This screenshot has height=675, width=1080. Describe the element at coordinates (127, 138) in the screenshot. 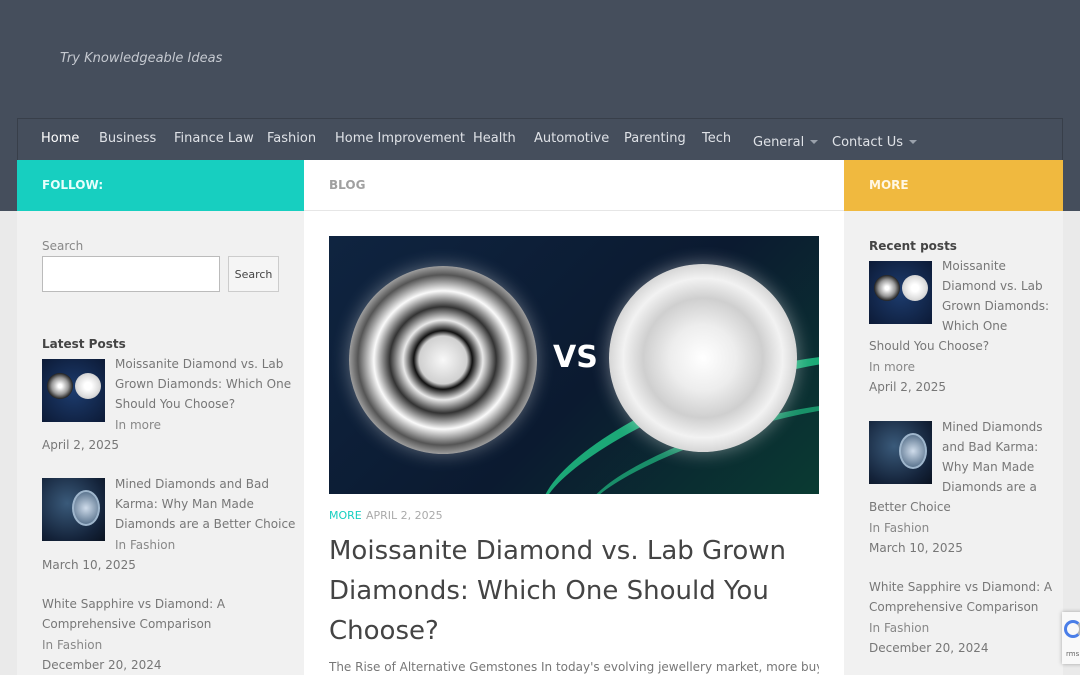

I see `nav-business: Business` at that location.